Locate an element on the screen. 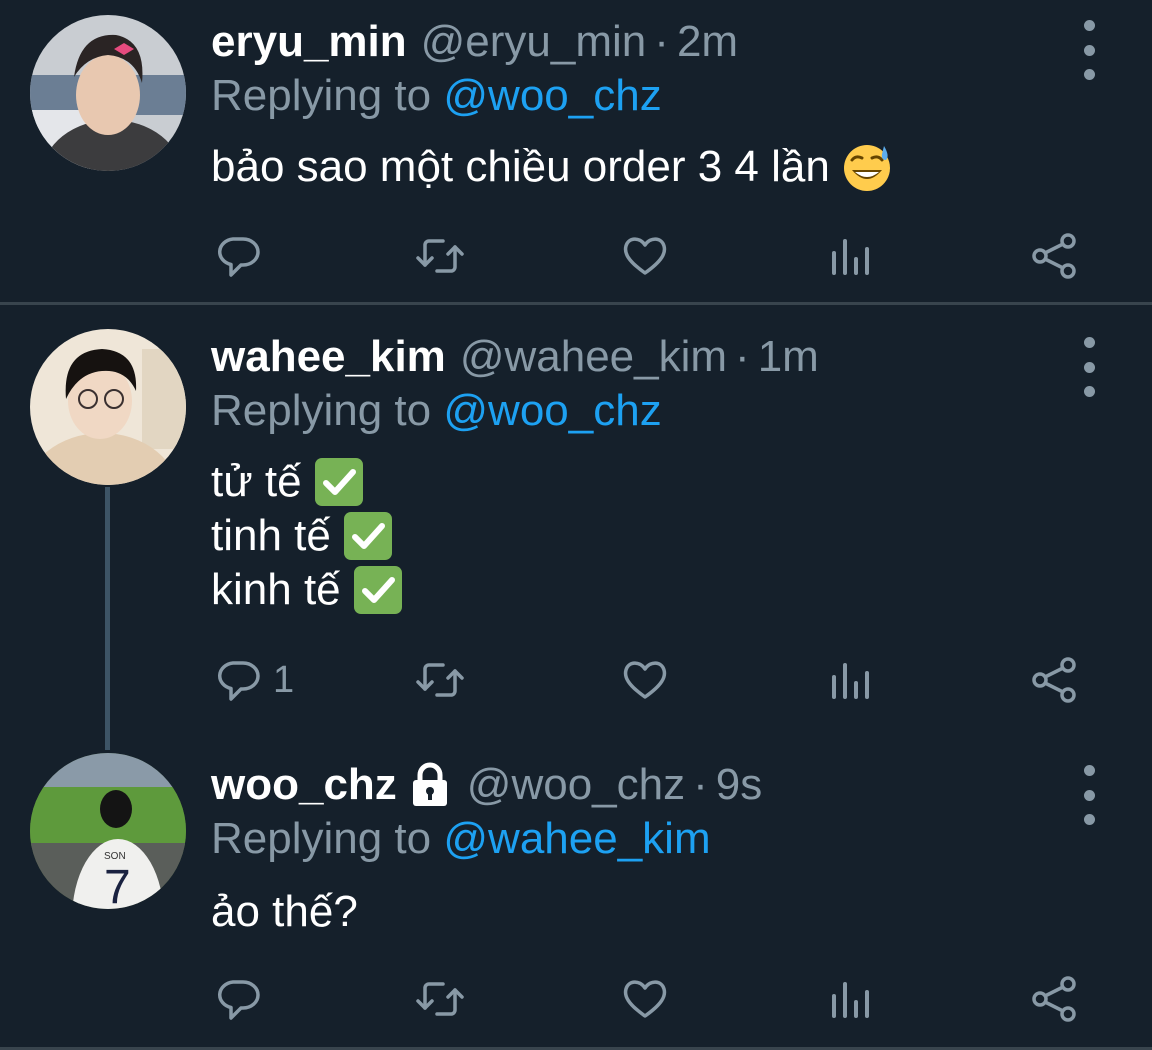 This screenshot has width=1152, height=1050. tweet-actions: 1 is located at coordinates (576, 680).